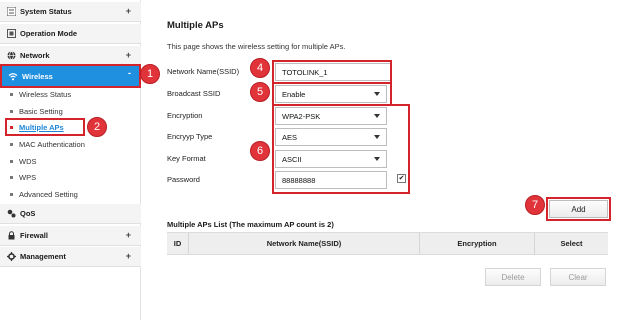 Image resolution: width=640 pixels, height=320 pixels. What do you see at coordinates (97, 127) in the screenshot?
I see `step-badge-2: 2` at bounding box center [97, 127].